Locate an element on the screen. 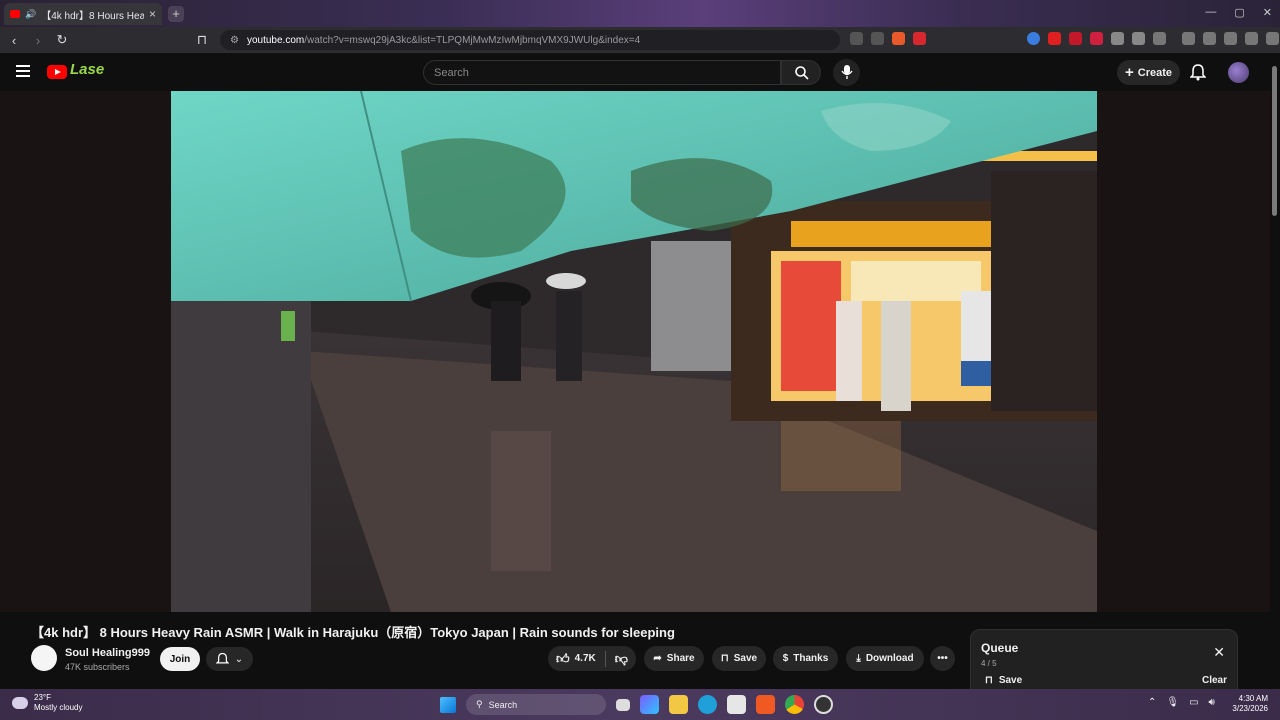 The height and width of the screenshot is (720, 1280). hamburger-menu-icon is located at coordinates (23, 72).